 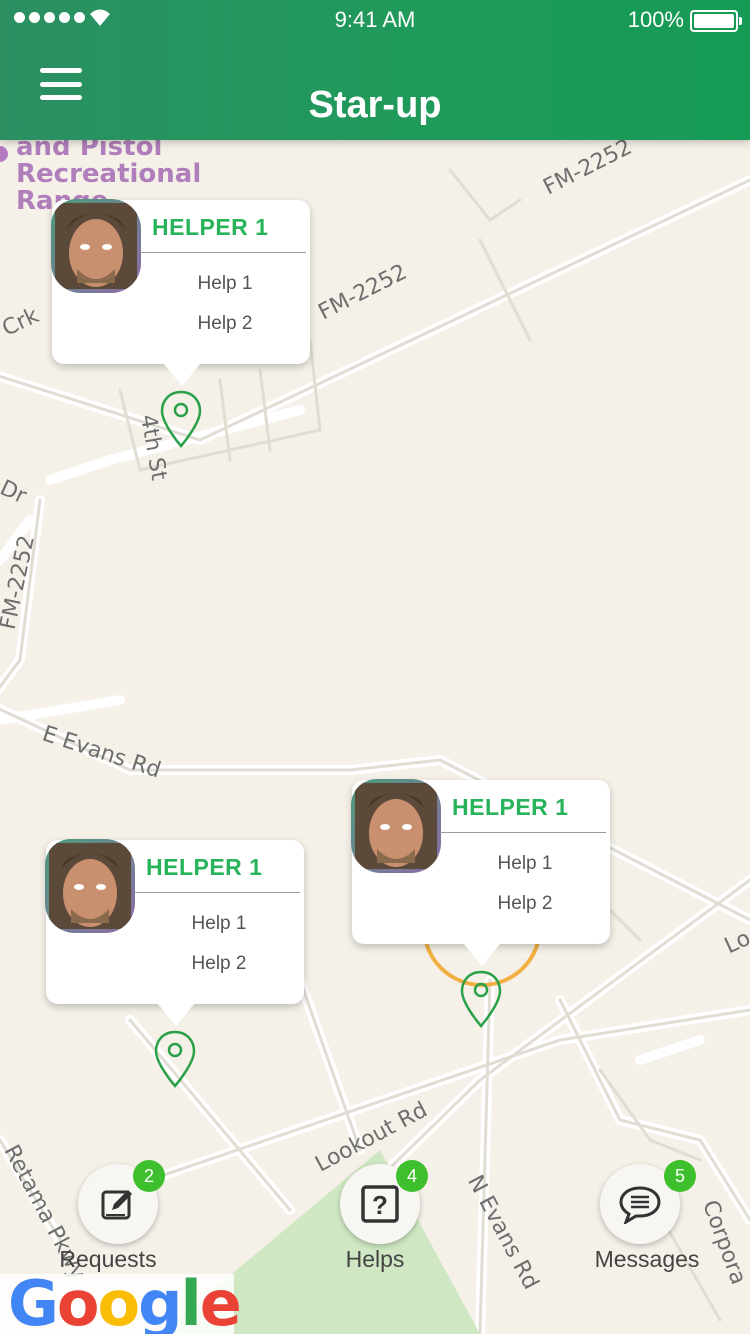 What do you see at coordinates (375, 20) in the screenshot?
I see `status-bar: 9:41 AM 100%` at bounding box center [375, 20].